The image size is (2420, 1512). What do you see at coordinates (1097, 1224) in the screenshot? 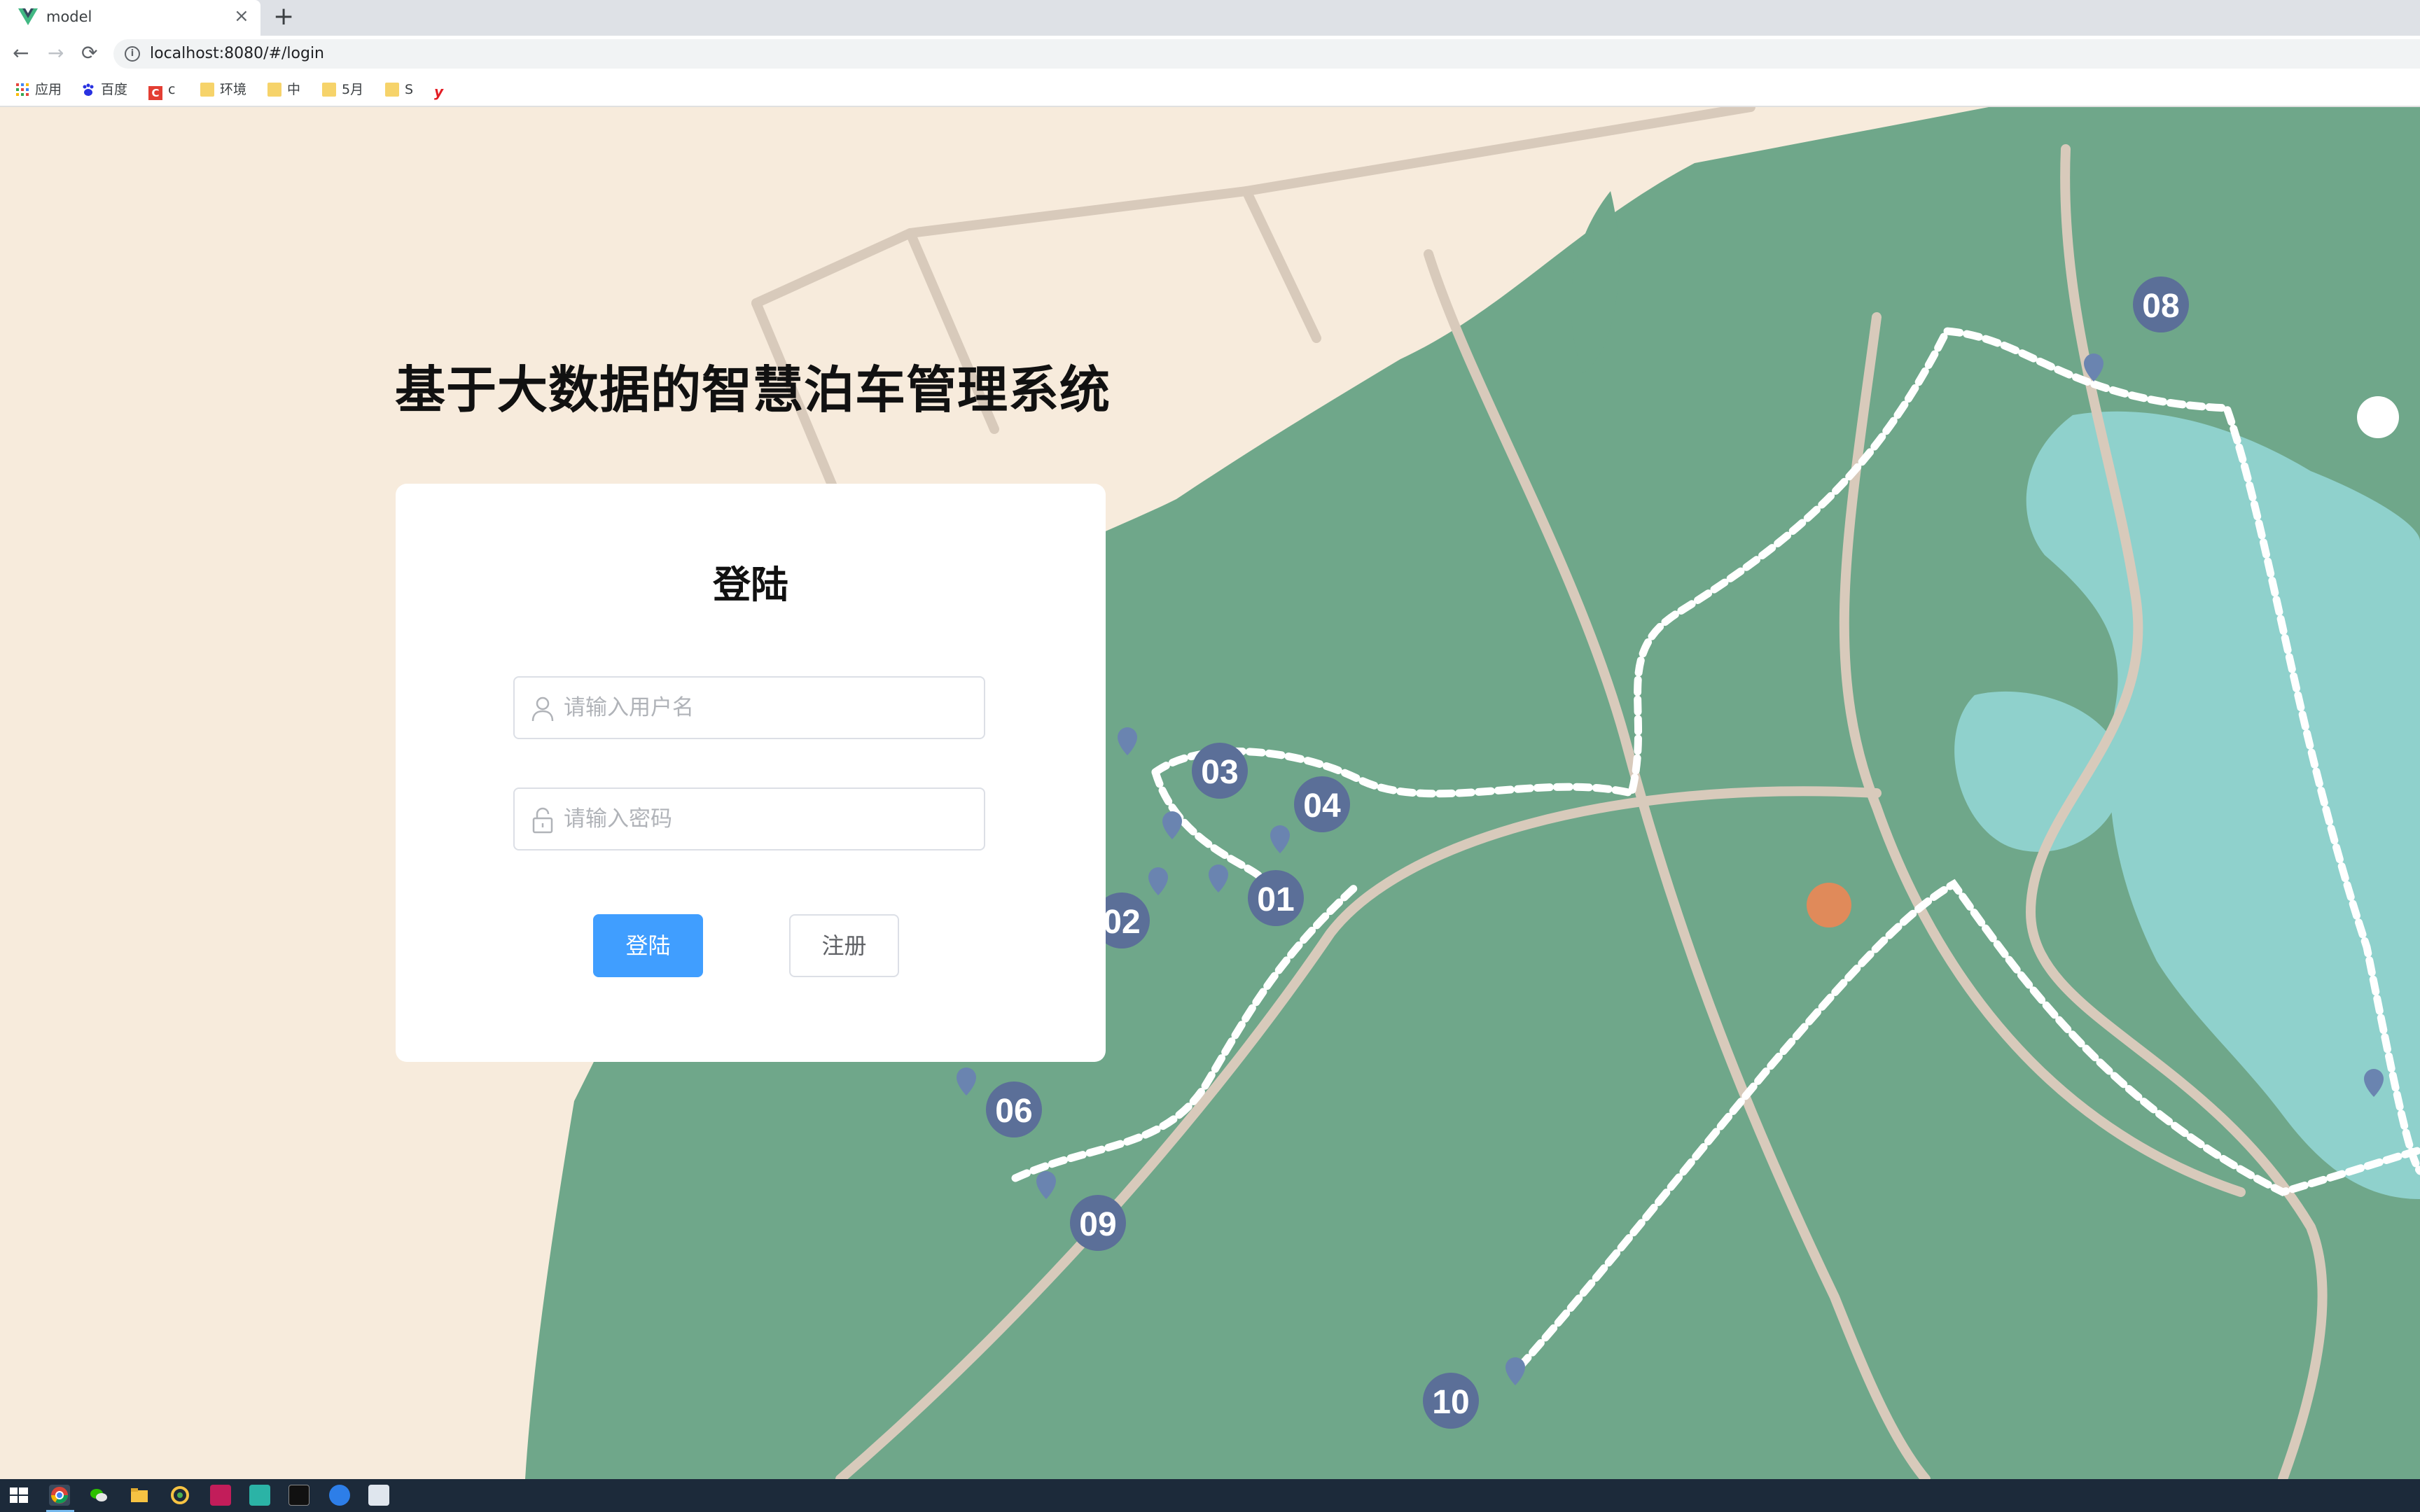
I see `marker-label: 09` at bounding box center [1097, 1224].